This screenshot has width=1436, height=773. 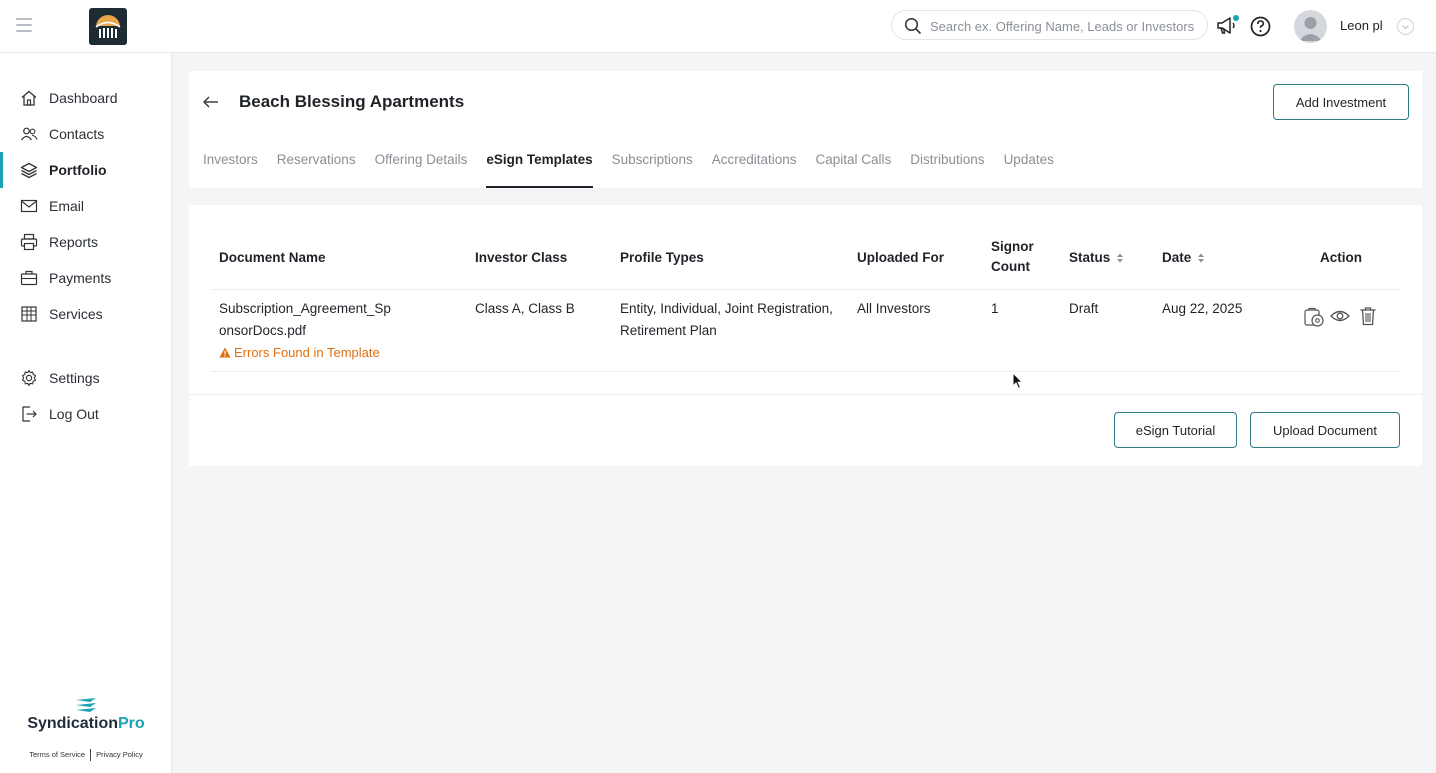 What do you see at coordinates (24, 25) in the screenshot?
I see `menu-icon` at bounding box center [24, 25].